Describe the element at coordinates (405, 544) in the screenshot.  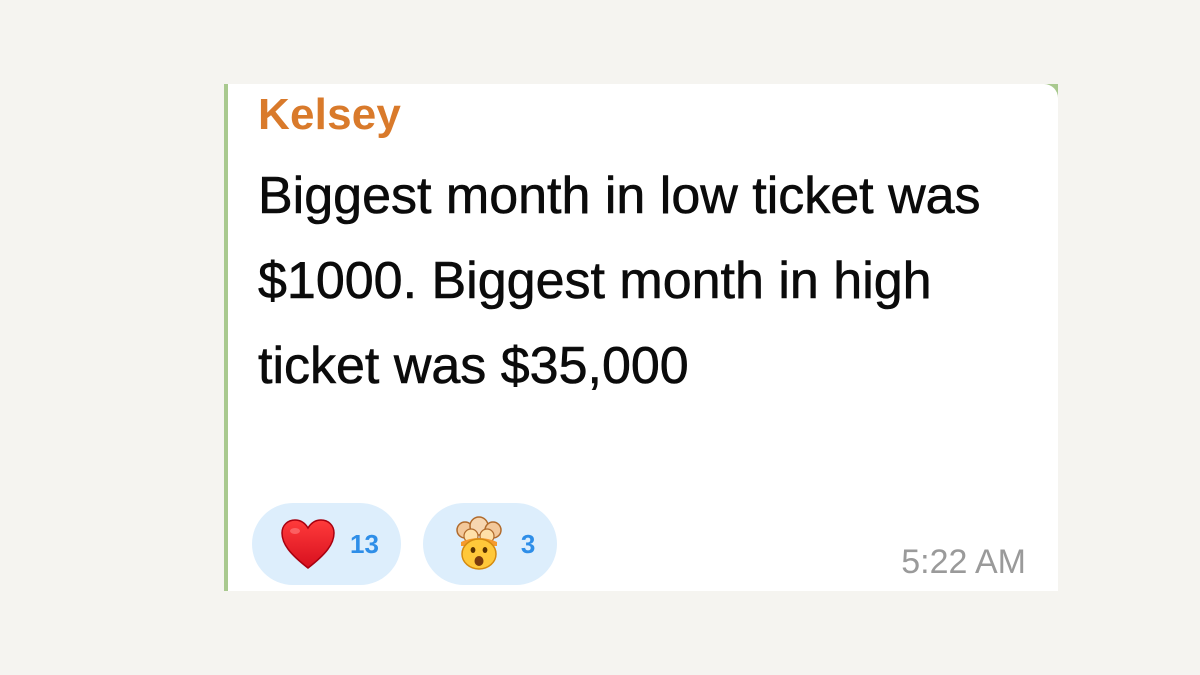
I see `reactions-bar: 13 3` at that location.